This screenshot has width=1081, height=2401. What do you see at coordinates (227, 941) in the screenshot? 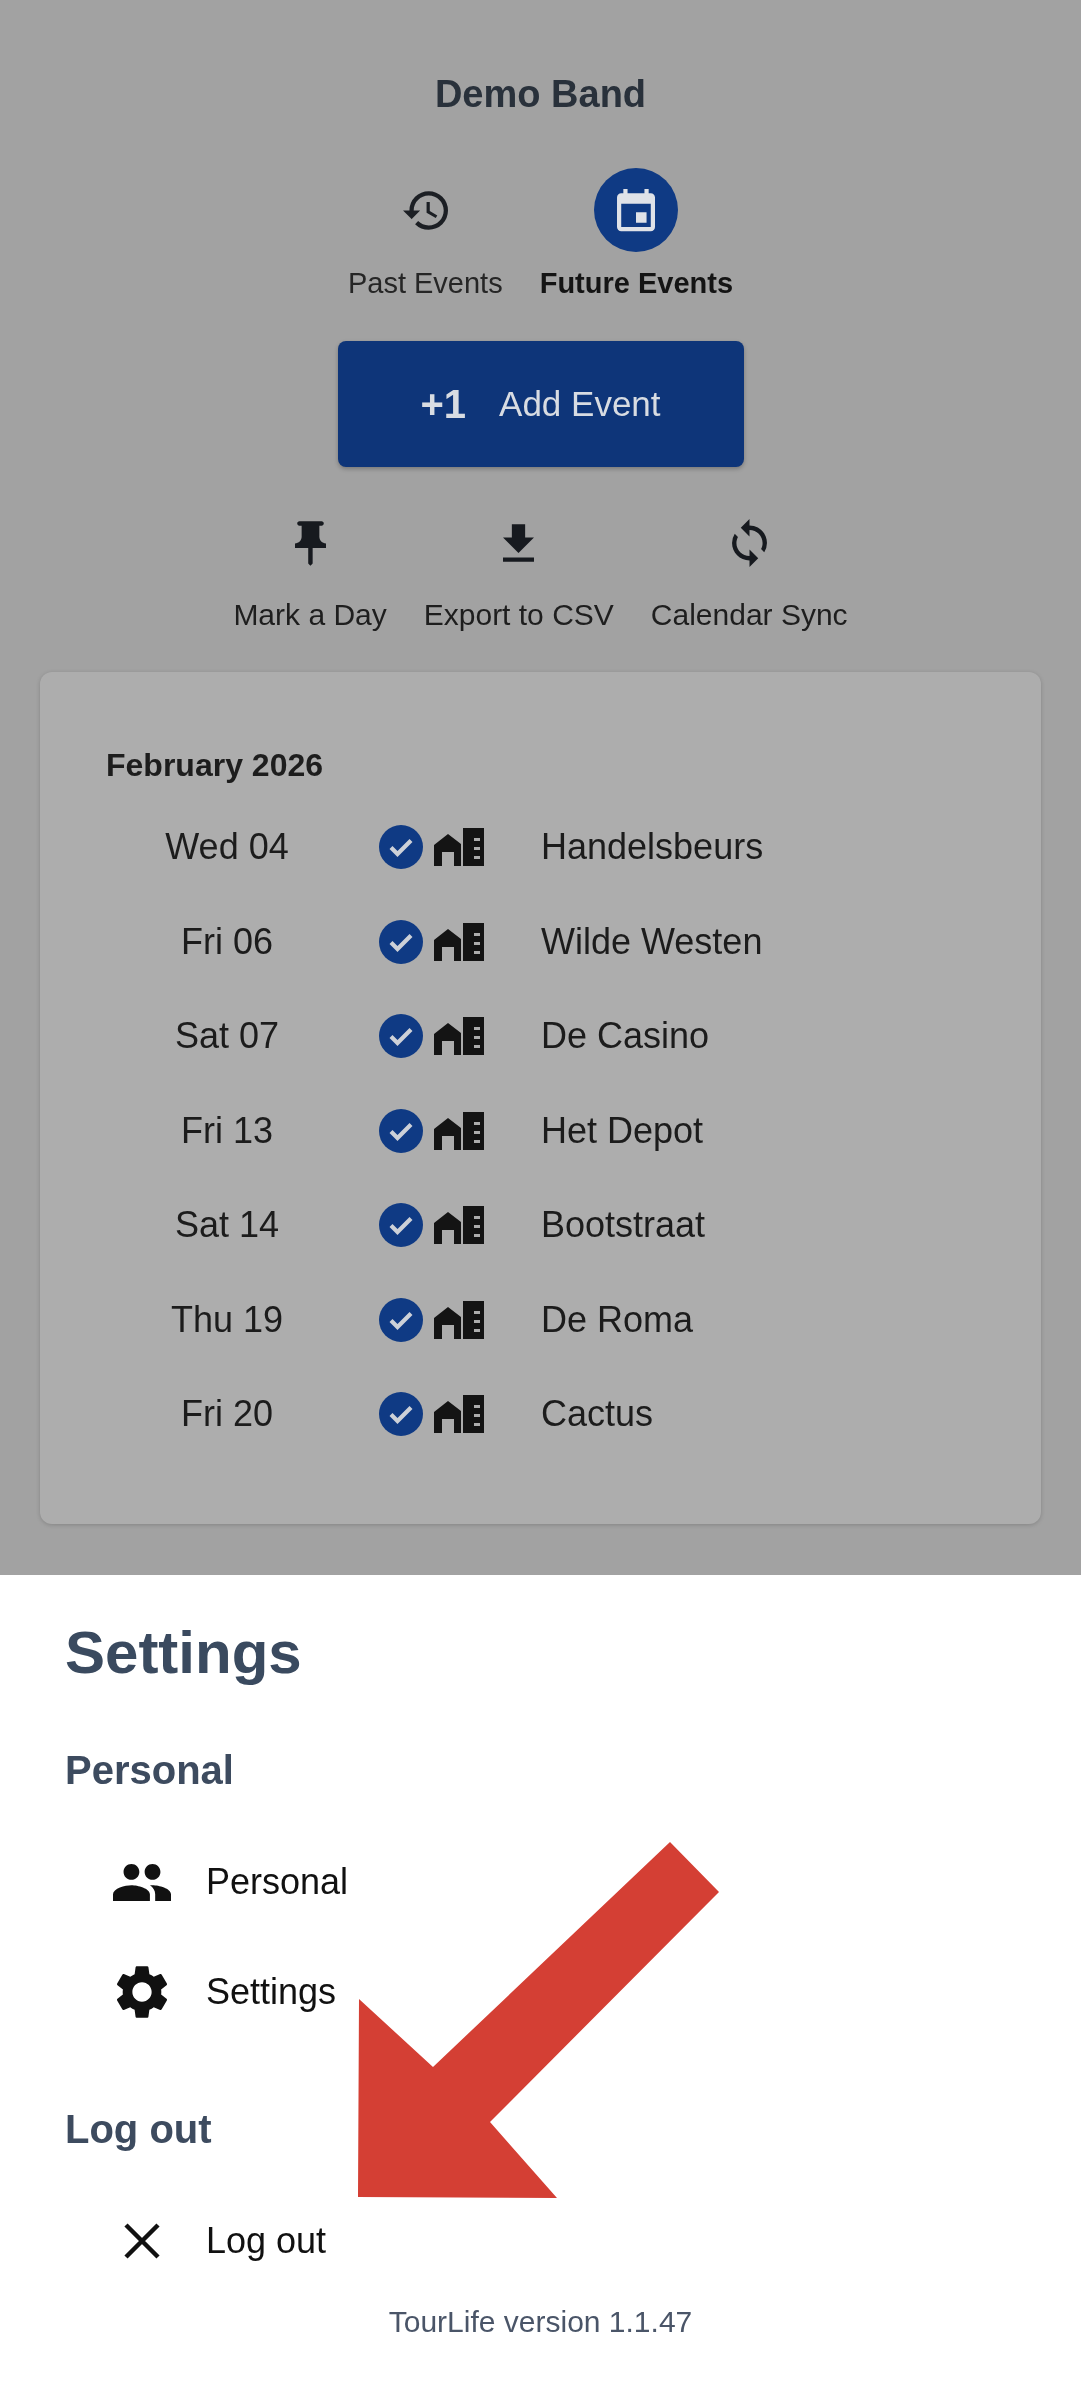
I see `event-date: Fri 06` at bounding box center [227, 941].